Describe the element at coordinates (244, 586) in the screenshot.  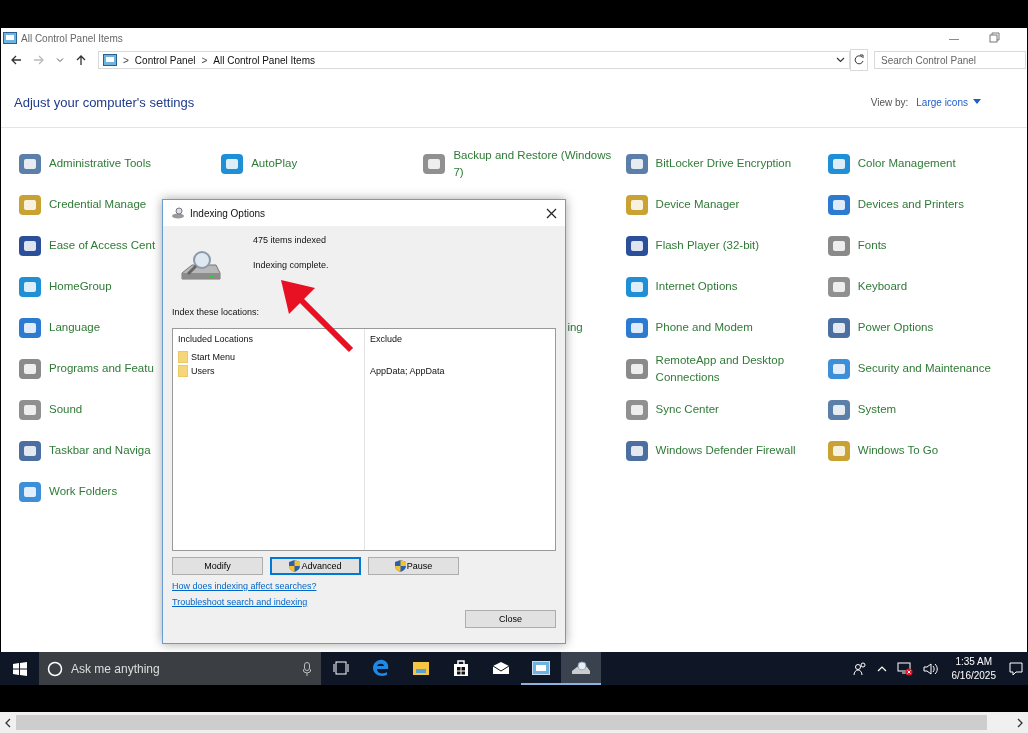
I see `help-link: How does indexing affect searches?` at that location.